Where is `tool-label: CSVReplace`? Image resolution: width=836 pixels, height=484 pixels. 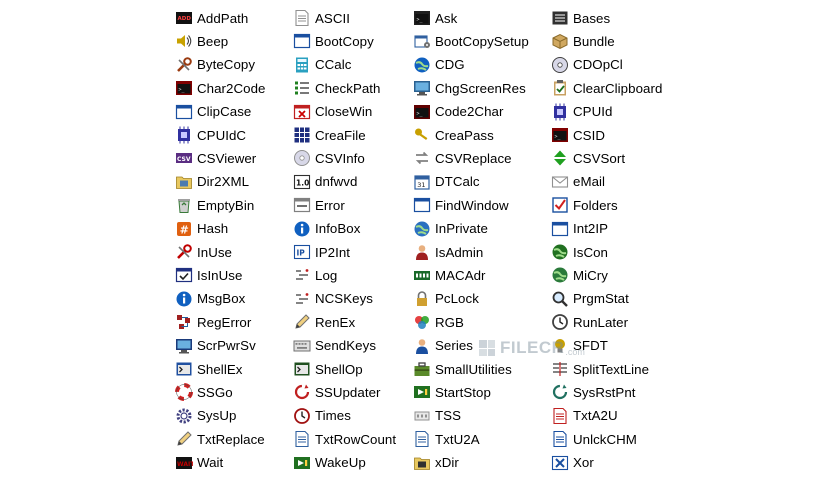 tool-label: CSVReplace is located at coordinates (473, 158).